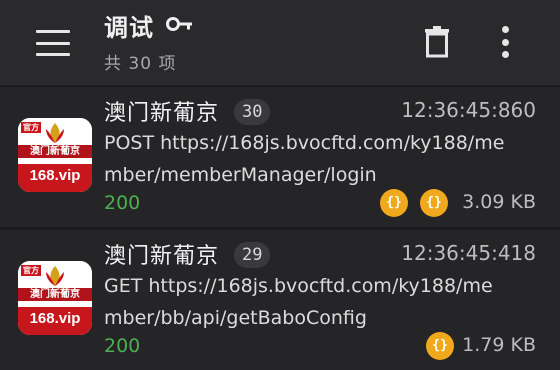 This screenshot has width=560, height=370. I want to click on request-url-line: POST https://168js.bvocftd.com/ky188/me, so click(304, 143).